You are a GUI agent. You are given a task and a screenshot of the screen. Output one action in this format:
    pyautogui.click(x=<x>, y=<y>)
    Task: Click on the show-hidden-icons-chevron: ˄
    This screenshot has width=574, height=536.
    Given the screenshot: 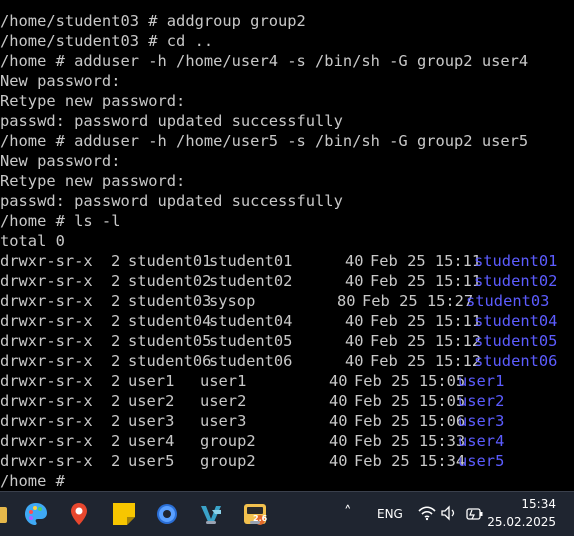 What is the action you would take?
    pyautogui.click(x=348, y=512)
    